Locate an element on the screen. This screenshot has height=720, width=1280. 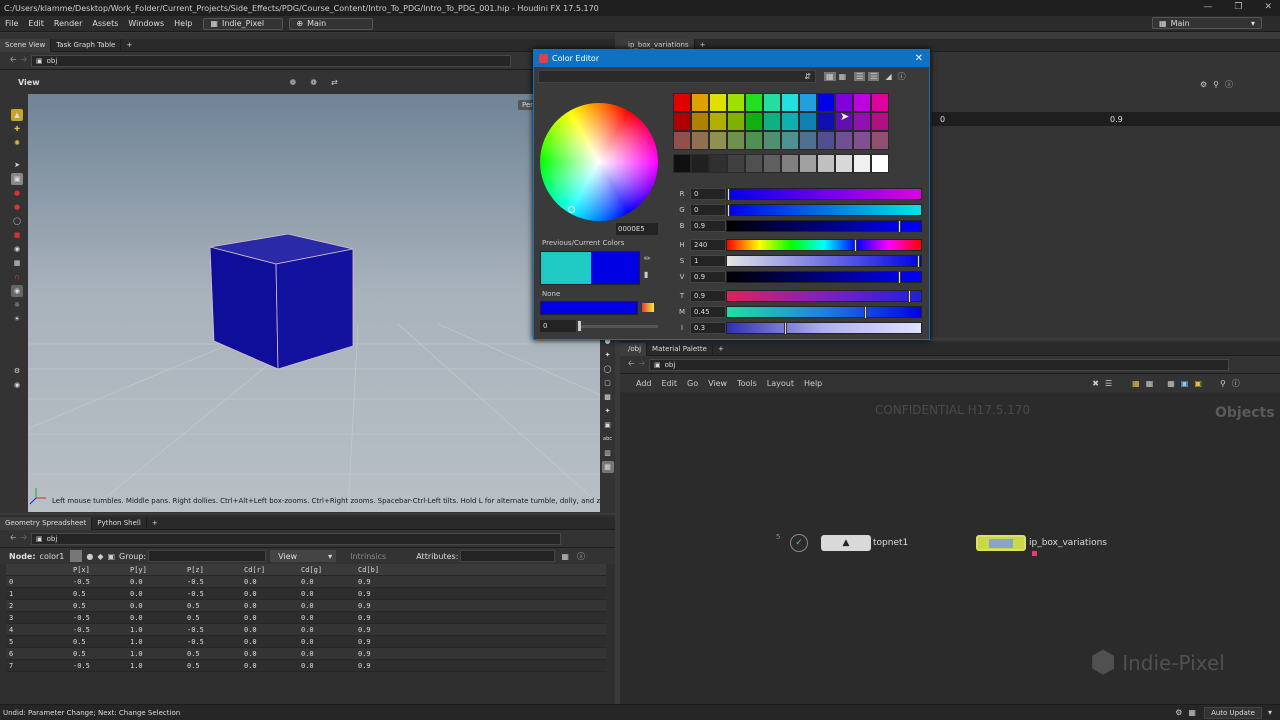
menu-edit: Edit is located at coordinates (36, 23).